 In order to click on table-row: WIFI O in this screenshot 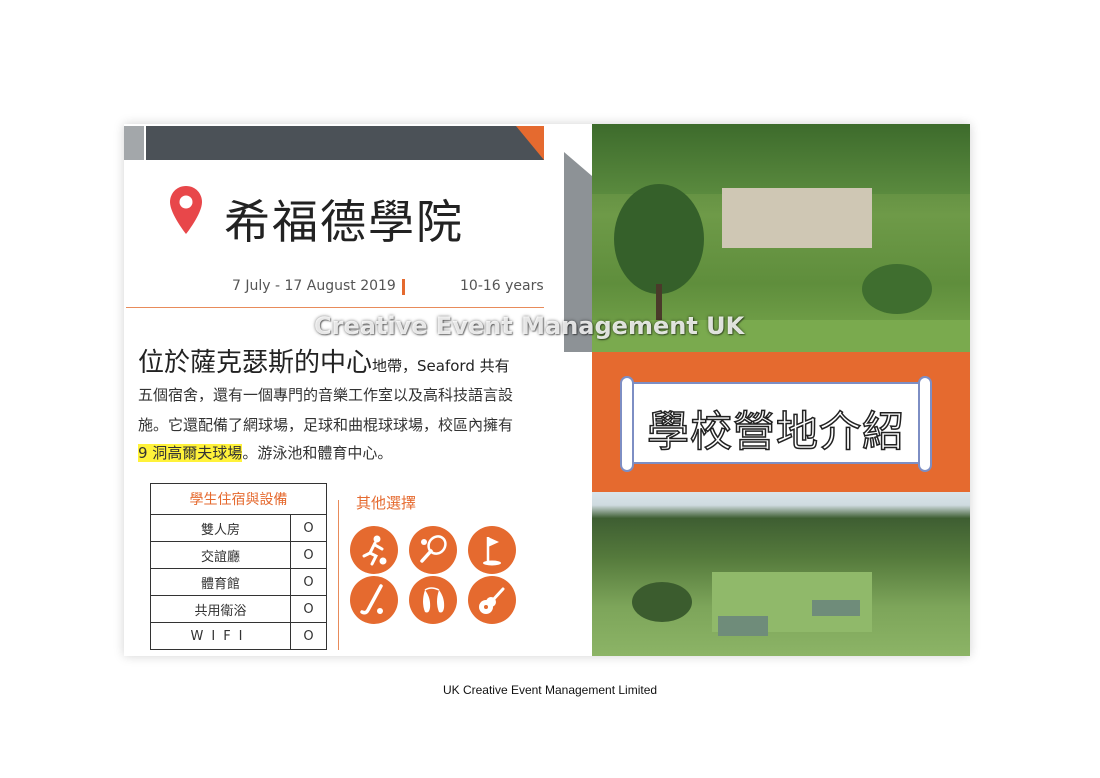, I will do `click(238, 636)`.